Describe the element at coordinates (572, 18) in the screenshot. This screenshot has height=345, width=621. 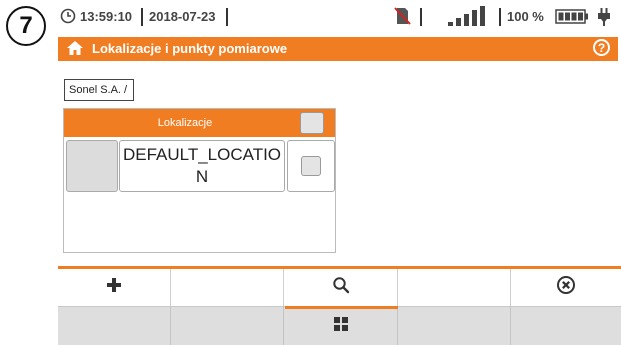
I see `battery-icon` at that location.